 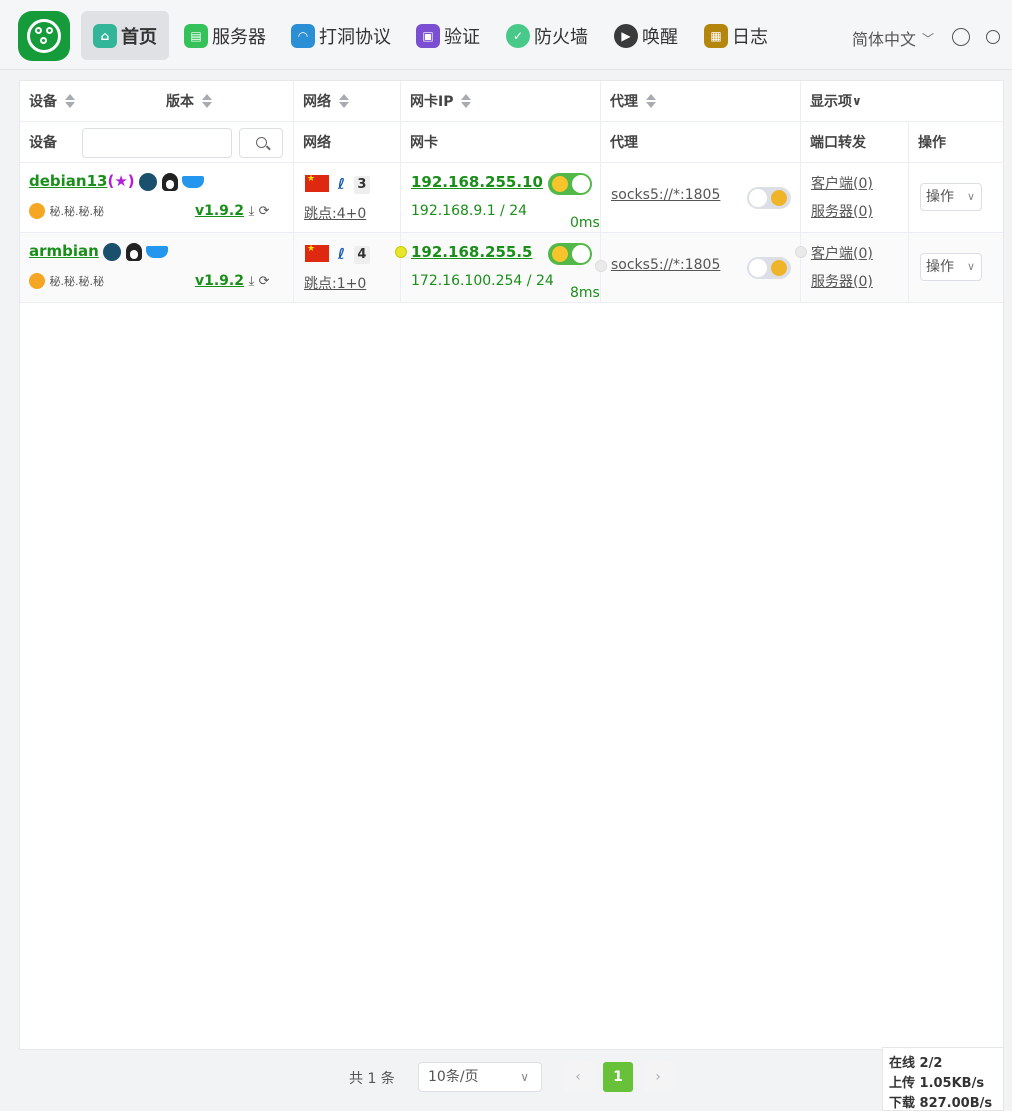 What do you see at coordinates (125, 35) in the screenshot?
I see `nav-home: ⌂ 首页` at bounding box center [125, 35].